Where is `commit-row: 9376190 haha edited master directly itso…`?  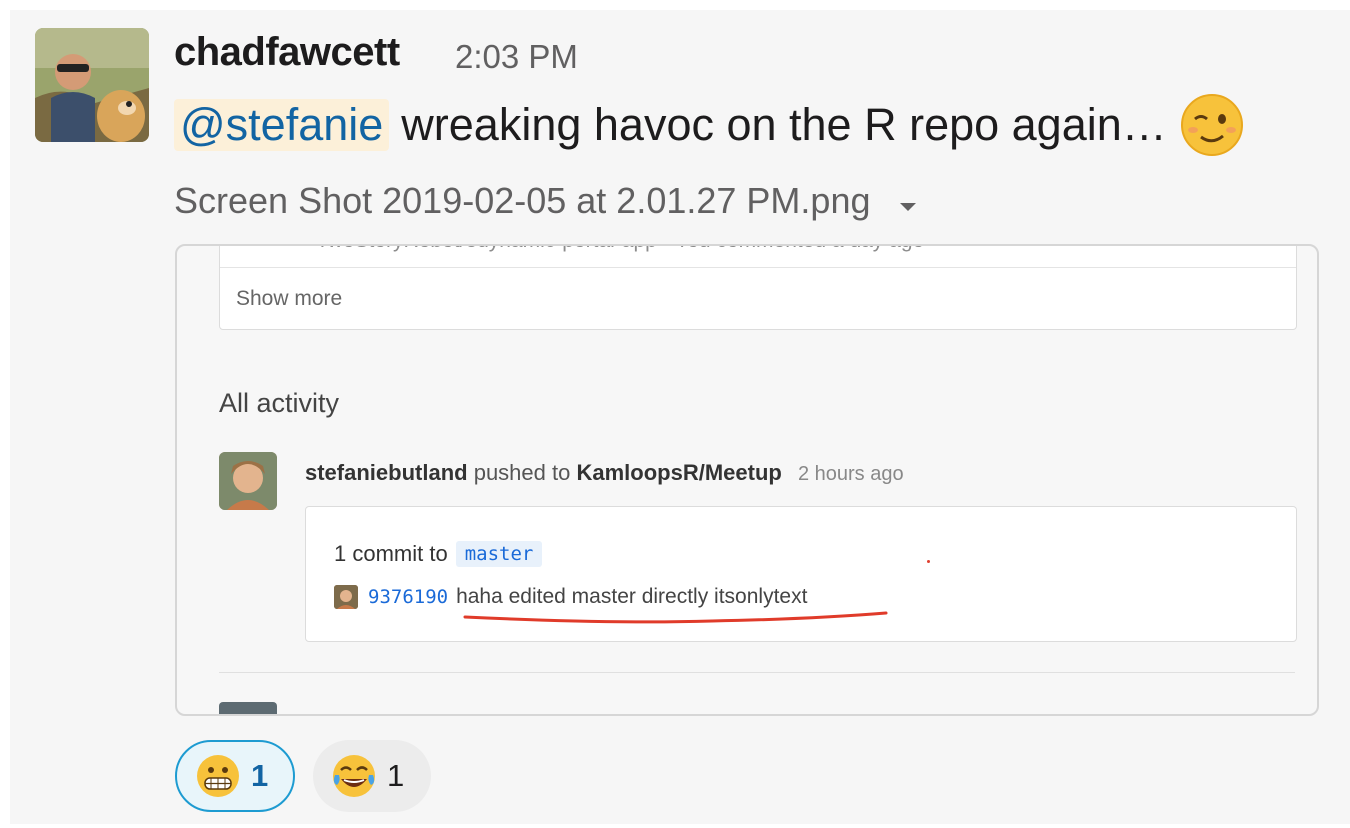
commit-row: 9376190 haha edited master directly itso… is located at coordinates (570, 597).